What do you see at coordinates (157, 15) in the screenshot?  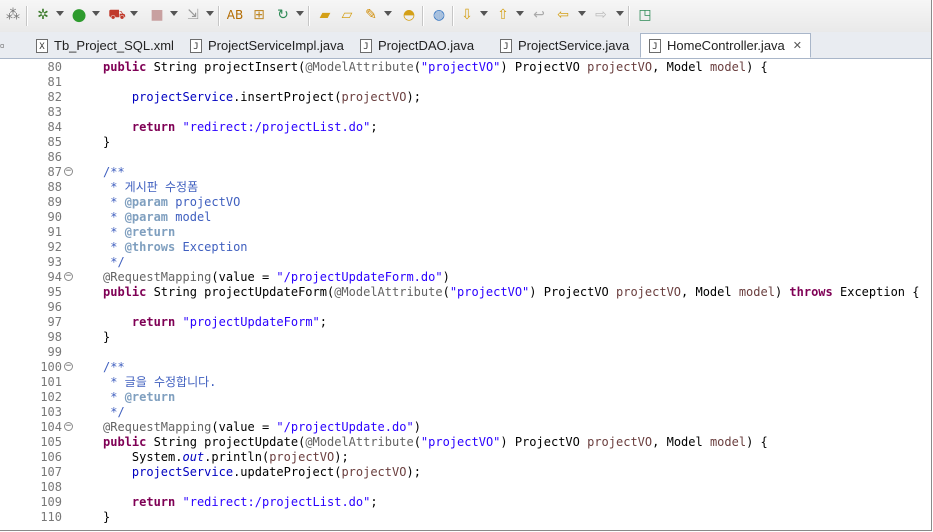 I see `stop-icon: ■` at bounding box center [157, 15].